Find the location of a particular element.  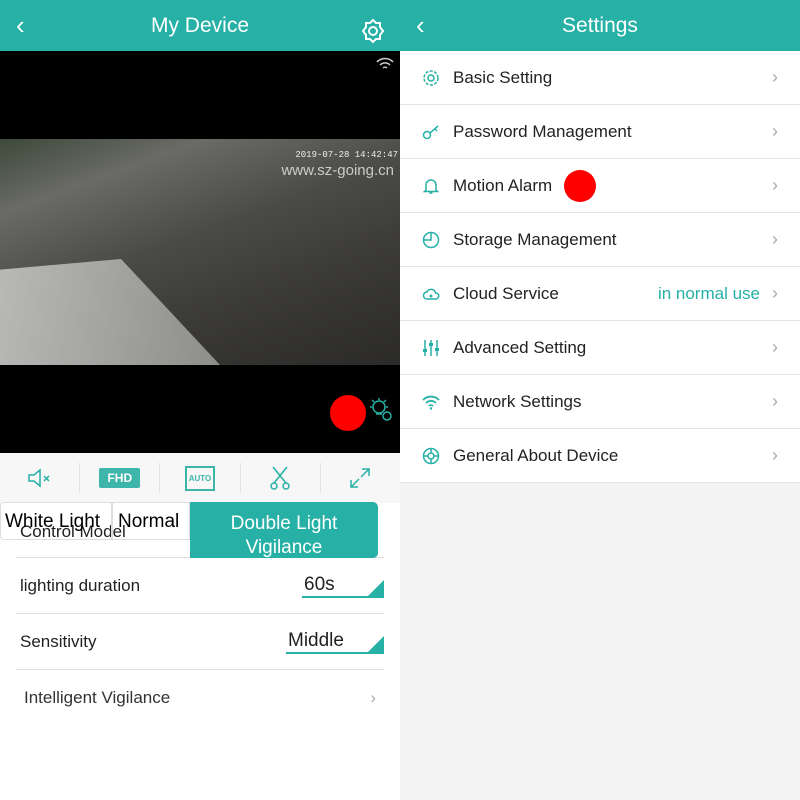

header: ‹ Settings is located at coordinates (600, 25).